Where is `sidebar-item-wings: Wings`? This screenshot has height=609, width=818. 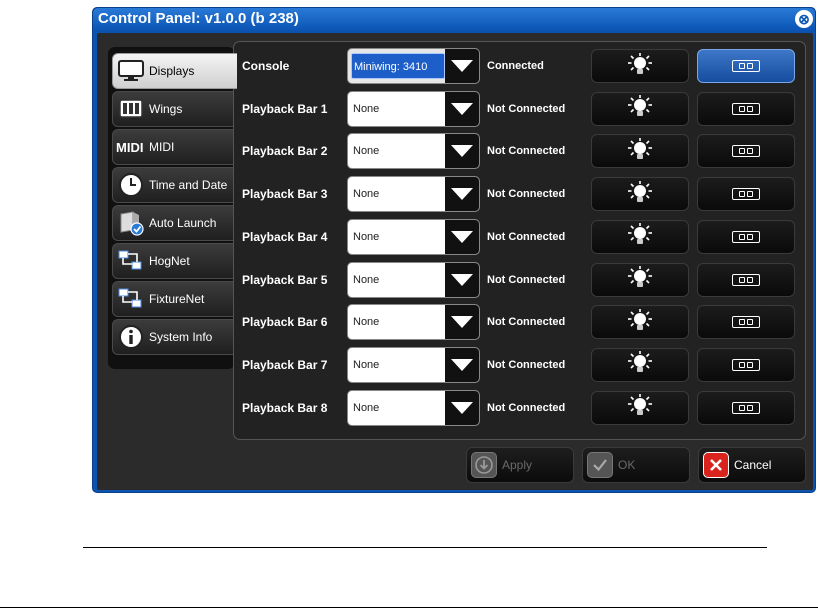
sidebar-item-wings: Wings is located at coordinates (172, 109).